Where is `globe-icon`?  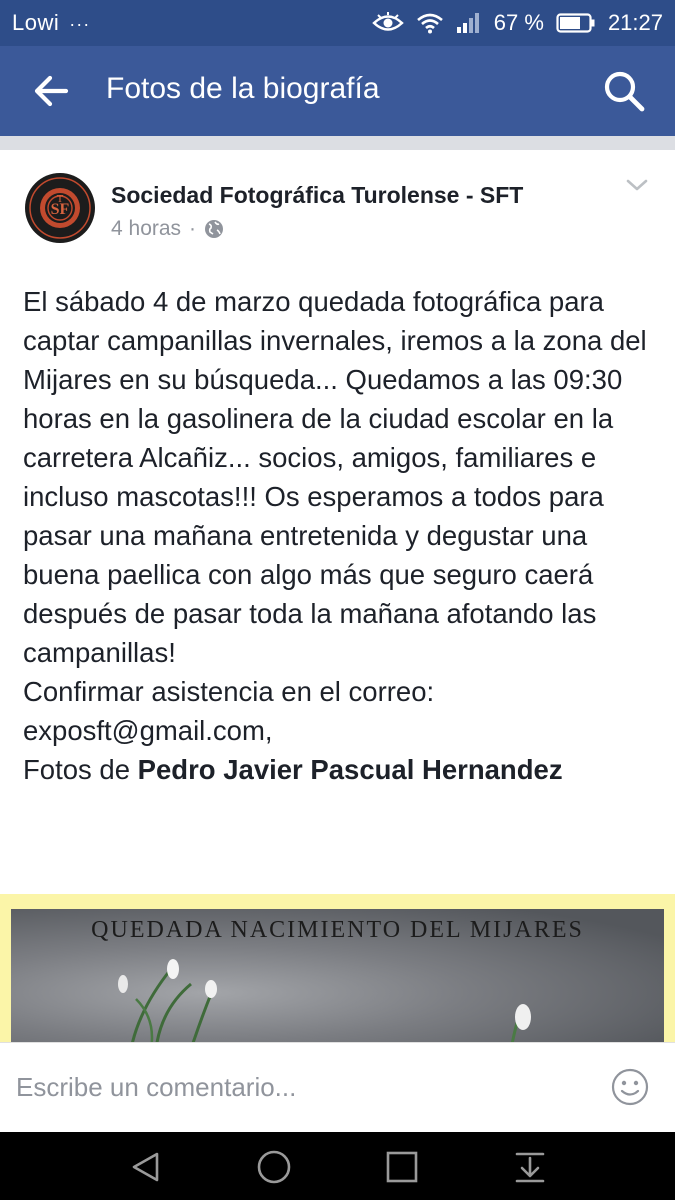
globe-icon is located at coordinates (214, 229).